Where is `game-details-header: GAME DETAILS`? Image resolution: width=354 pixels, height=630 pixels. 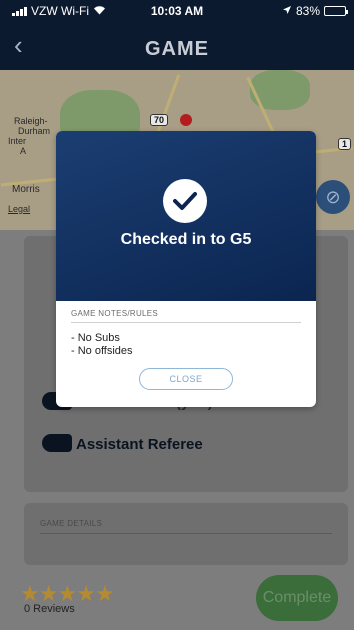
game-details-header: GAME DETAILS is located at coordinates (71, 523).